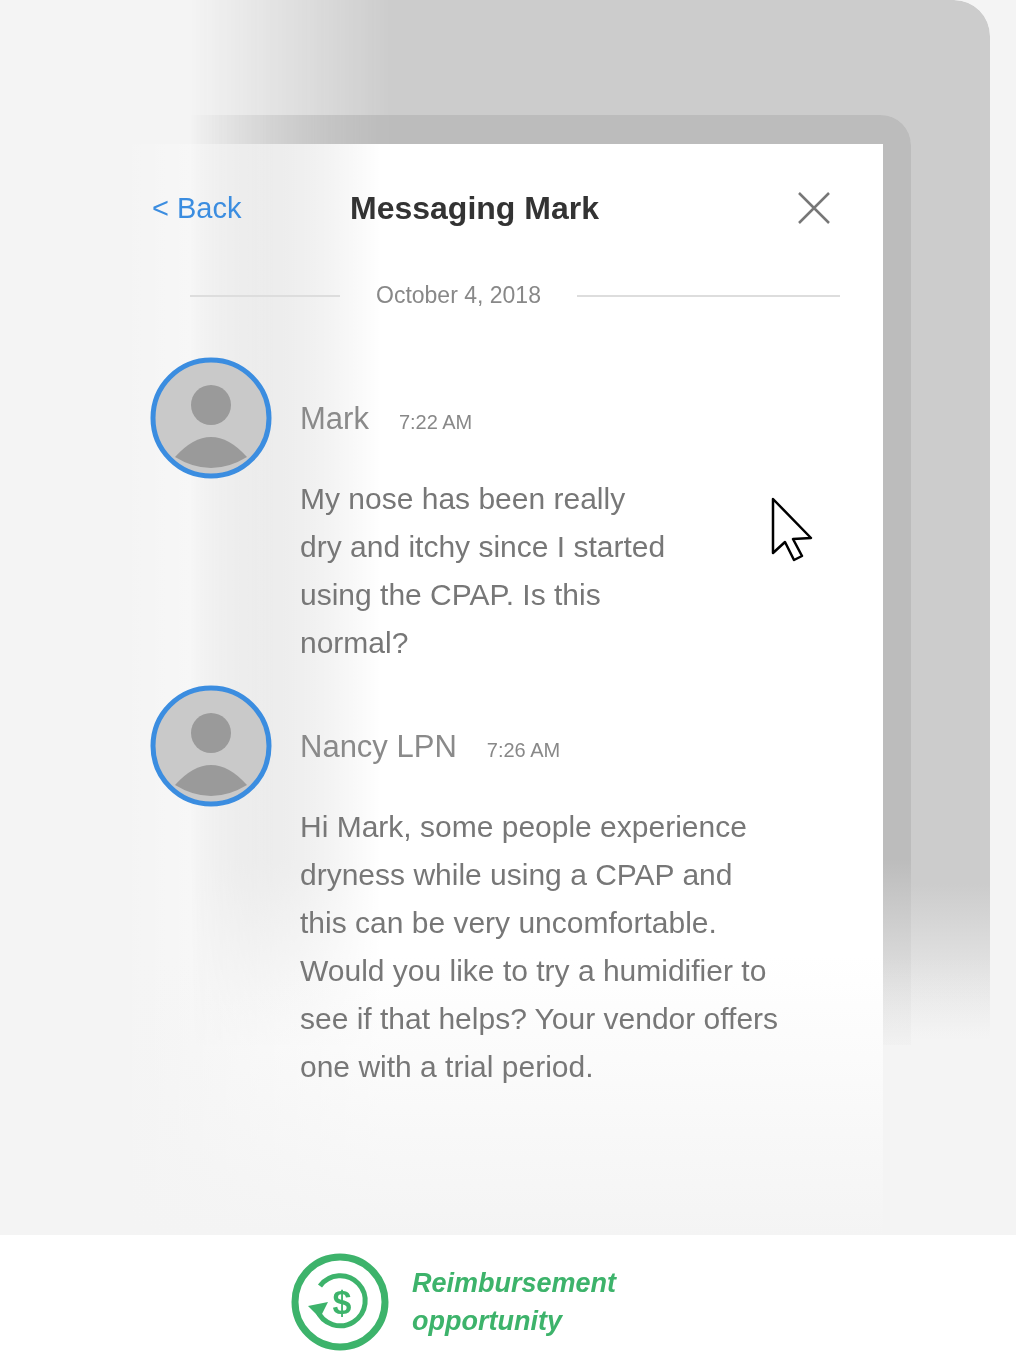 This screenshot has height=1368, width=1016. What do you see at coordinates (458, 295) in the screenshot?
I see `date-label: October 4, 2018` at bounding box center [458, 295].